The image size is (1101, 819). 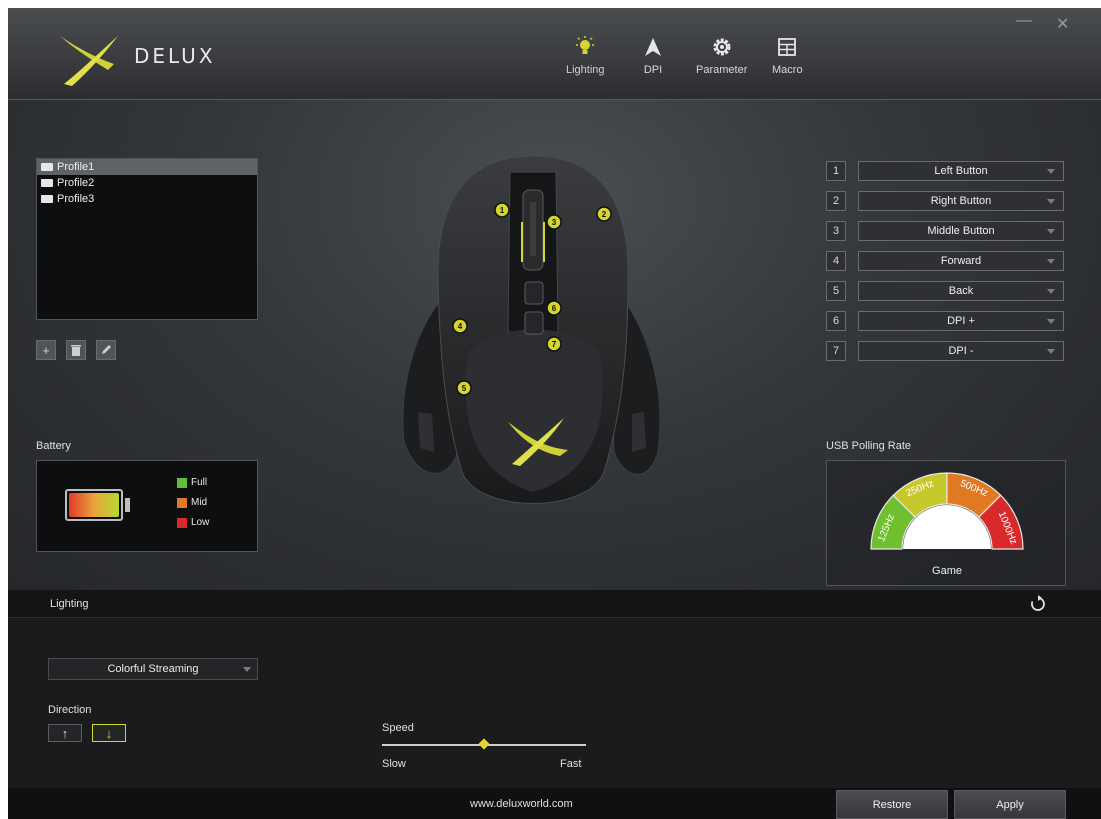 I want to click on legend-full: Full, so click(x=192, y=482).